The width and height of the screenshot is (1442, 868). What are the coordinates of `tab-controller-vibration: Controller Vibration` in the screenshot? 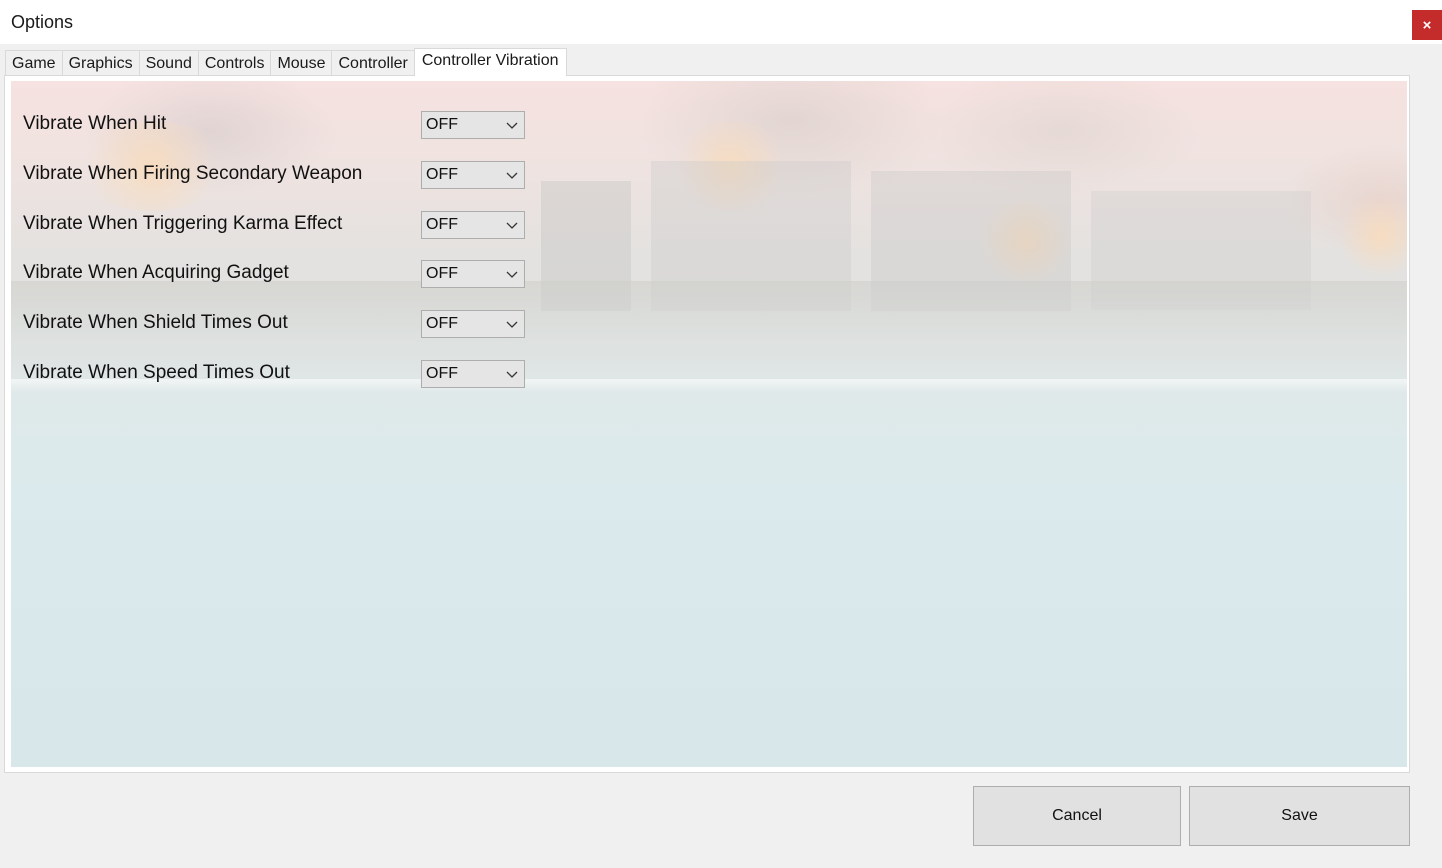 It's located at (490, 62).